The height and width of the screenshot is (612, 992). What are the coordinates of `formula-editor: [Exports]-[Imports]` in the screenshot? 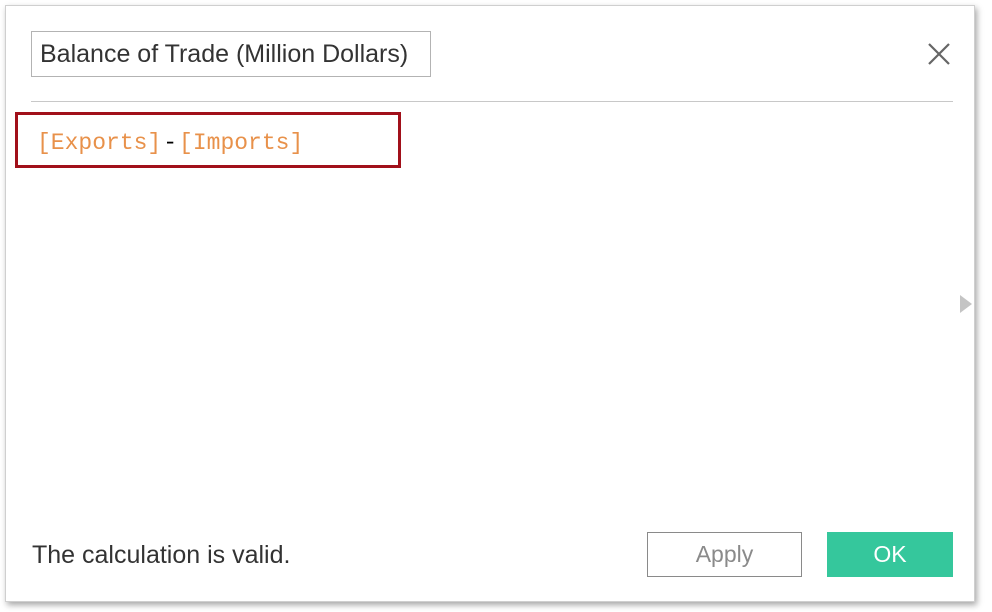 It's located at (170, 143).